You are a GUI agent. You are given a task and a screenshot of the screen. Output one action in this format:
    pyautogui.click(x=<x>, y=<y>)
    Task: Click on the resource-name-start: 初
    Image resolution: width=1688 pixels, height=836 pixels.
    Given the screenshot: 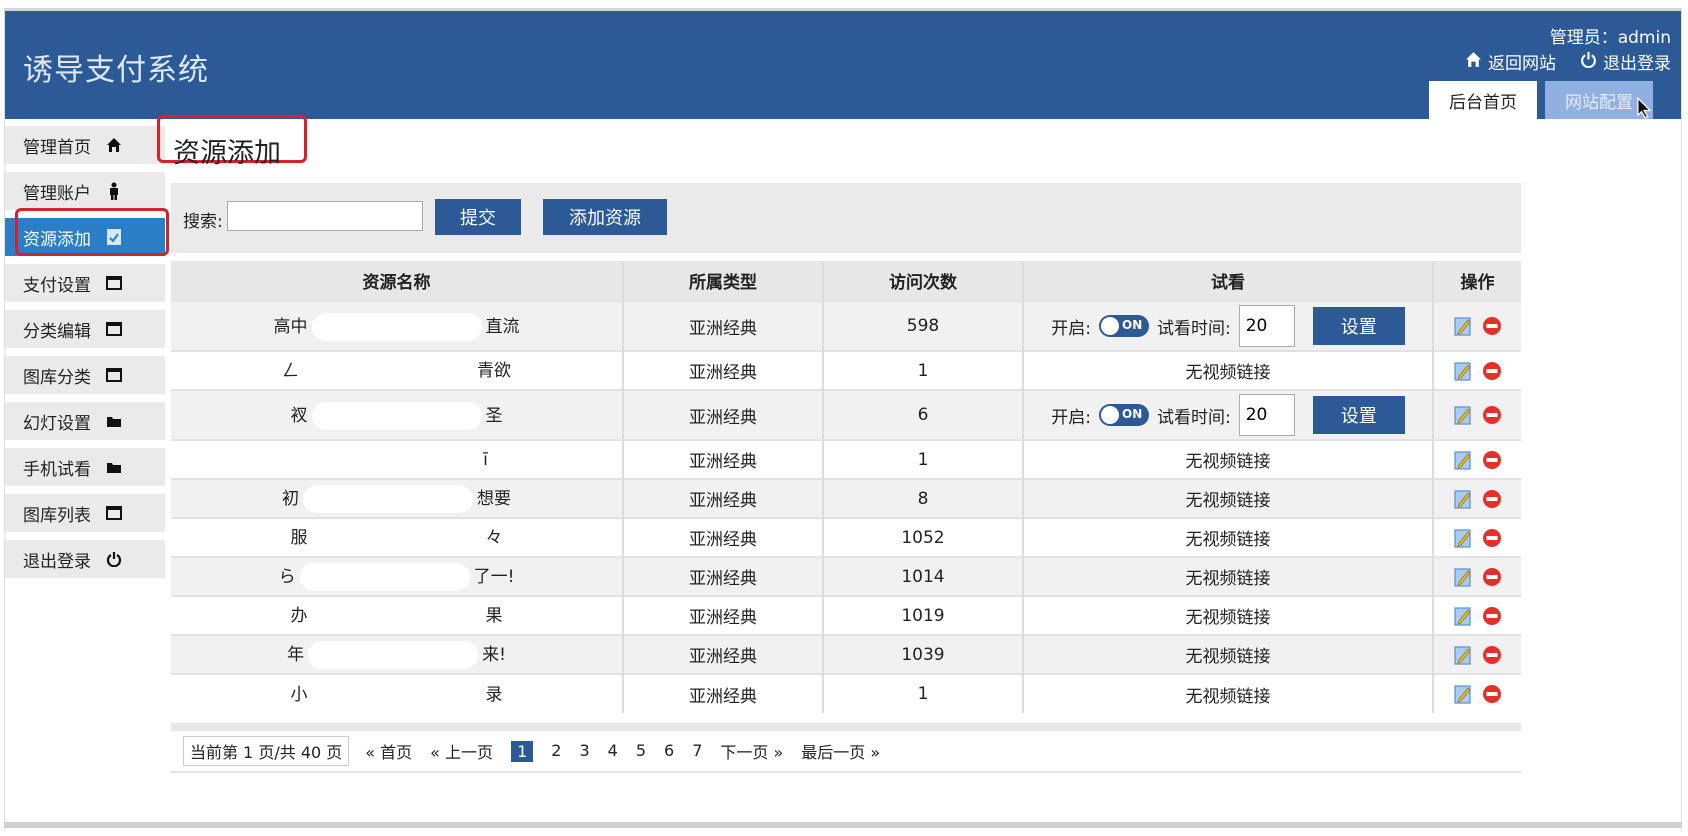 What is the action you would take?
    pyautogui.click(x=290, y=499)
    